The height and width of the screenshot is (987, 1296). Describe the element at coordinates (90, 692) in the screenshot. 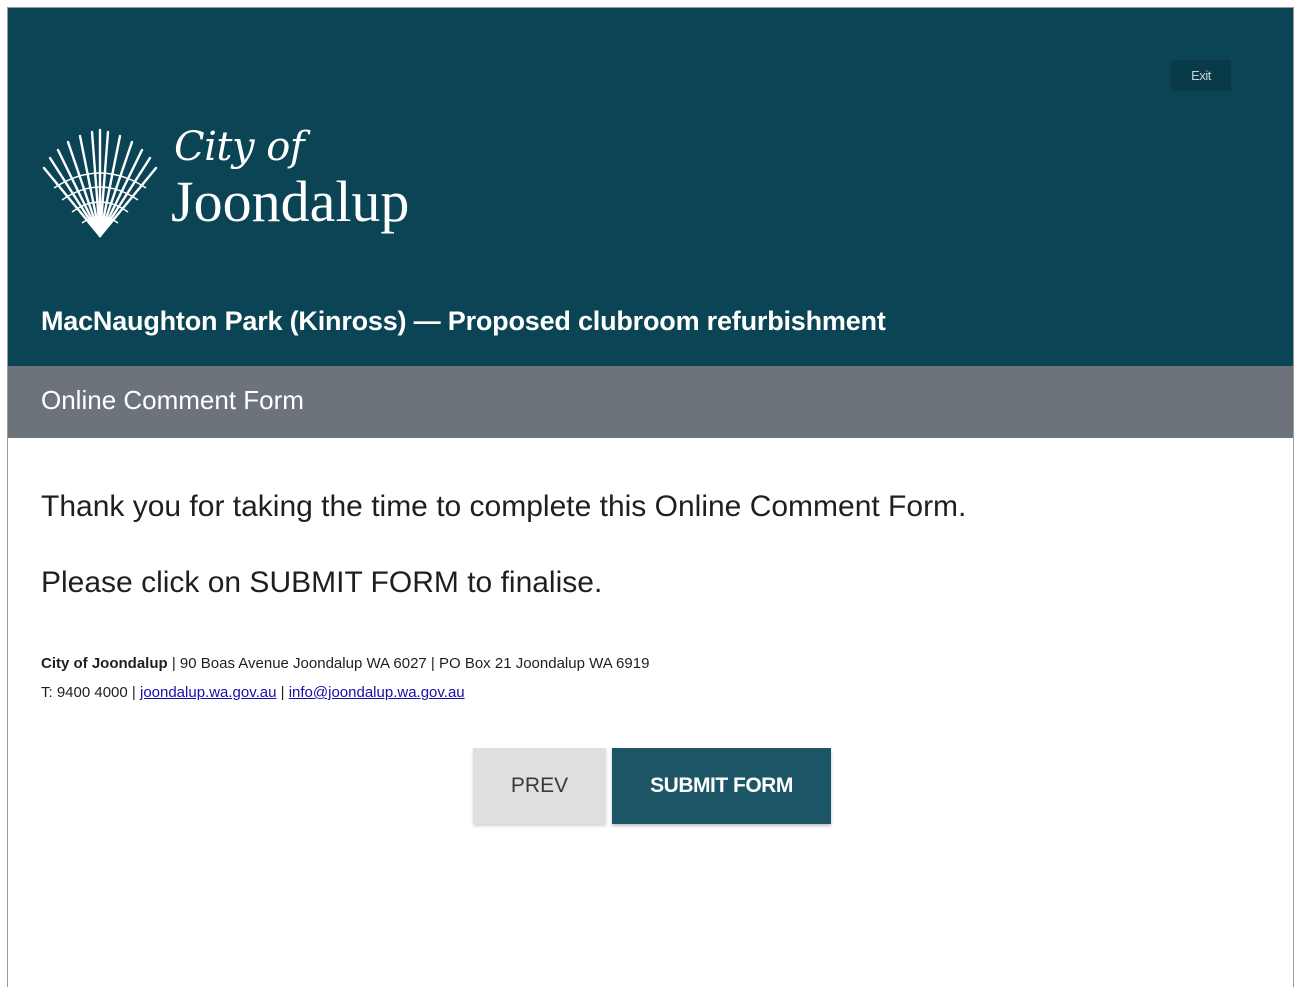

I see `footer-phone: T: 9400 4000 |` at that location.